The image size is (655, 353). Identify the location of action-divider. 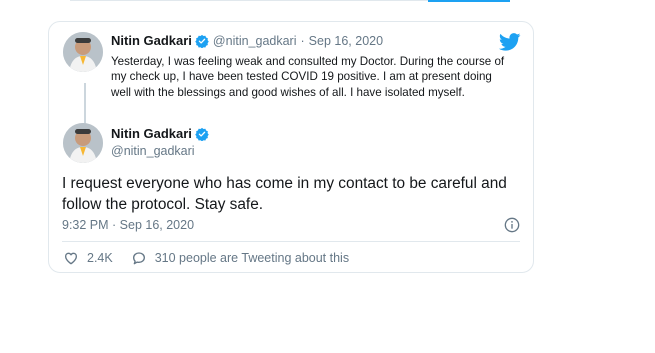
(291, 241).